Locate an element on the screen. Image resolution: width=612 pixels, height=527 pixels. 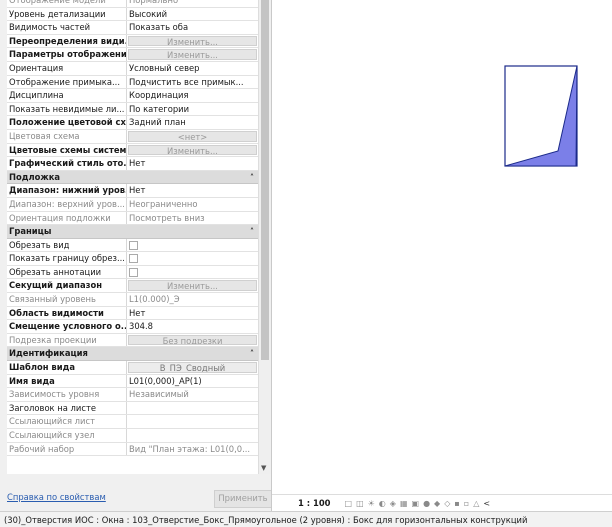
property-value: 304.8 is located at coordinates (192, 326).